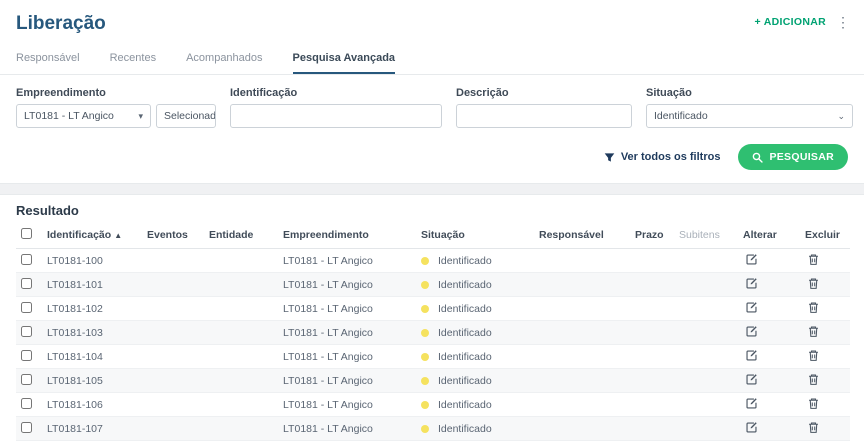  Describe the element at coordinates (264, 93) in the screenshot. I see `identificacao-label: Identificação` at that location.